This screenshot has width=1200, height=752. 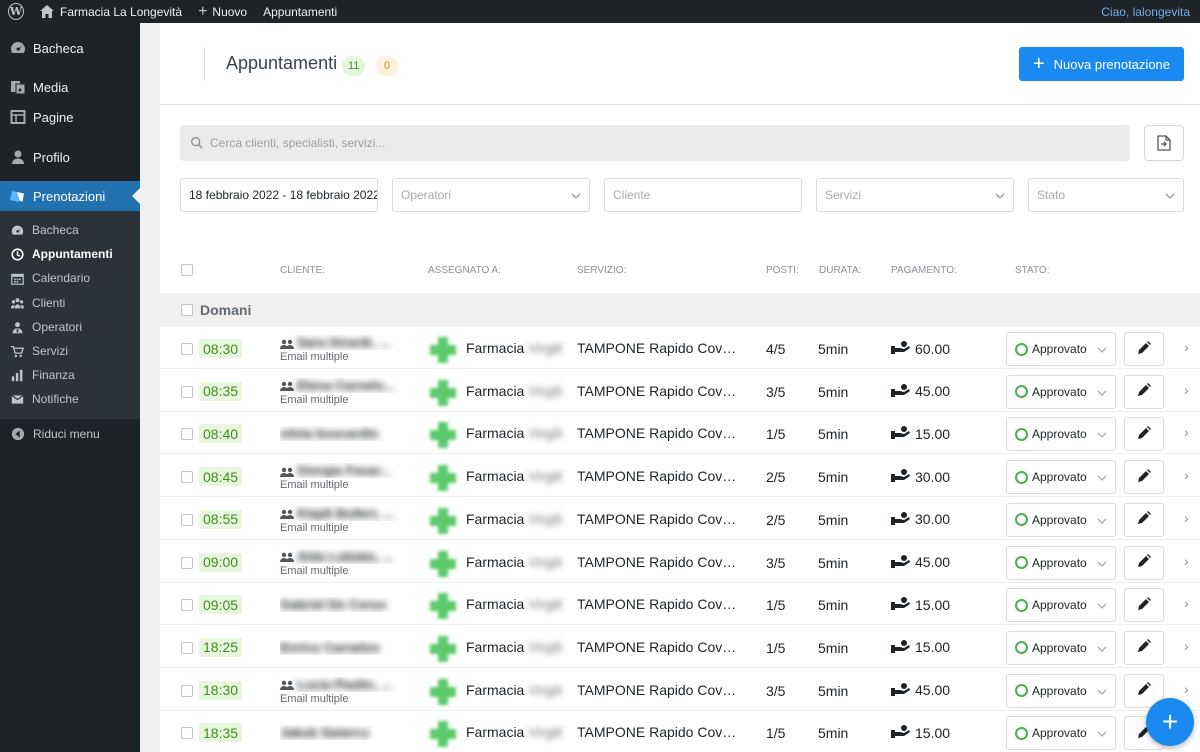 I want to click on status-filter: Stato, so click(x=1106, y=195).